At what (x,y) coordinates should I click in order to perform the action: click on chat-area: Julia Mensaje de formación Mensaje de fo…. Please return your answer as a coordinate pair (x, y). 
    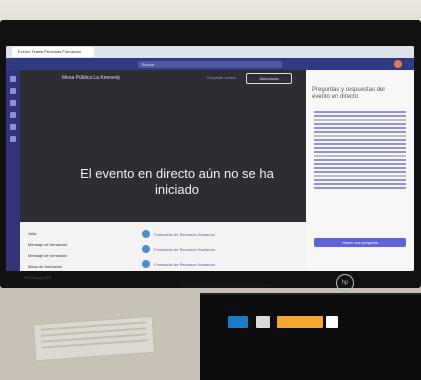
    Looking at the image, I should click on (163, 246).